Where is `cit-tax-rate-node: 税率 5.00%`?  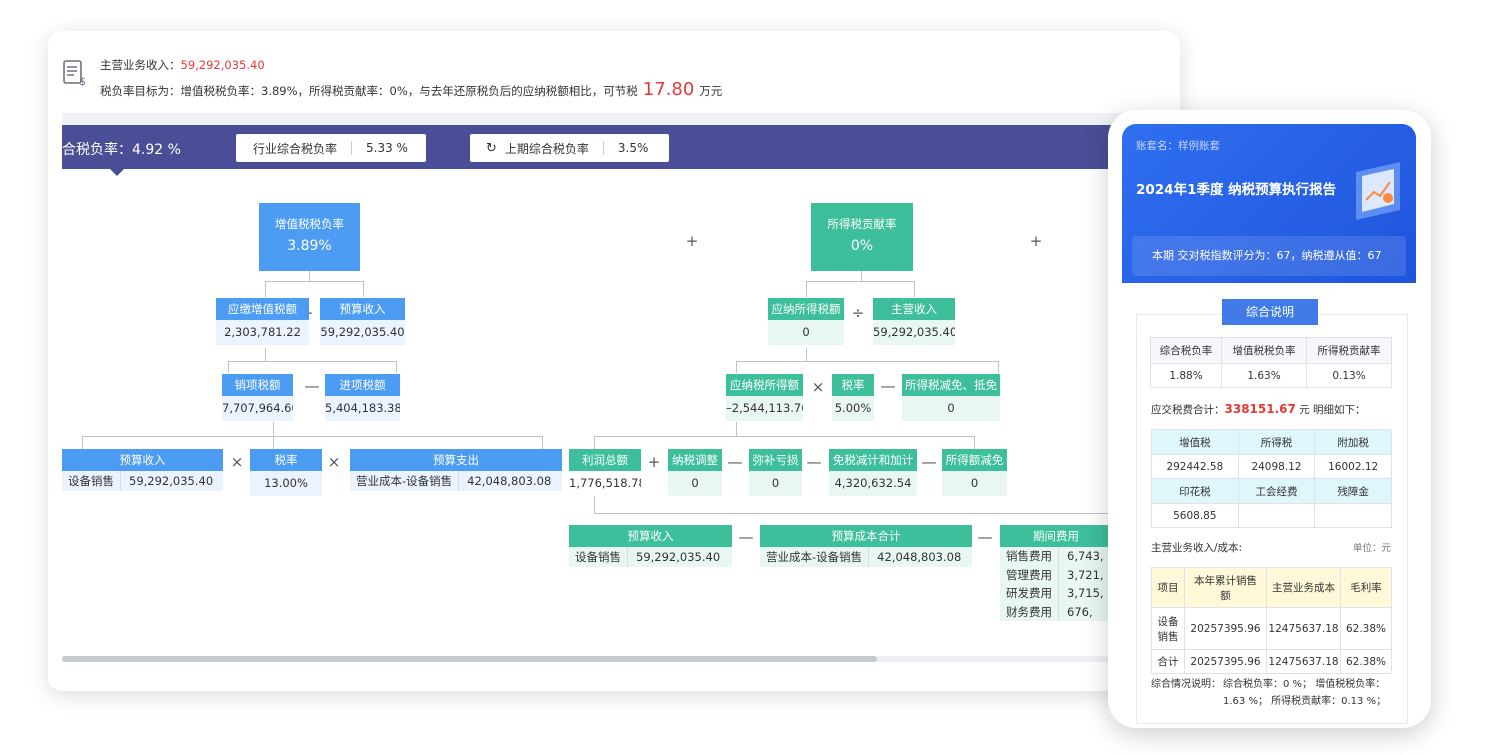 cit-tax-rate-node: 税率 5.00% is located at coordinates (853, 397).